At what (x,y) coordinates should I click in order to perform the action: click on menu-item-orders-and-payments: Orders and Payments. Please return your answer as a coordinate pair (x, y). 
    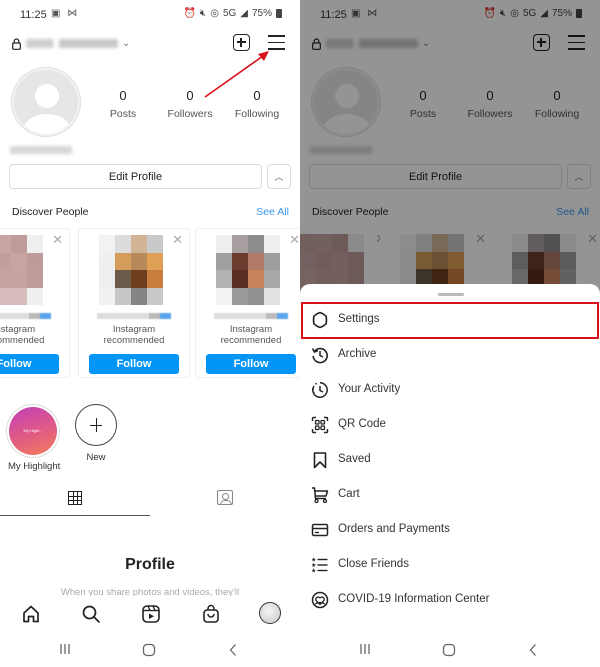
    Looking at the image, I should click on (450, 530).